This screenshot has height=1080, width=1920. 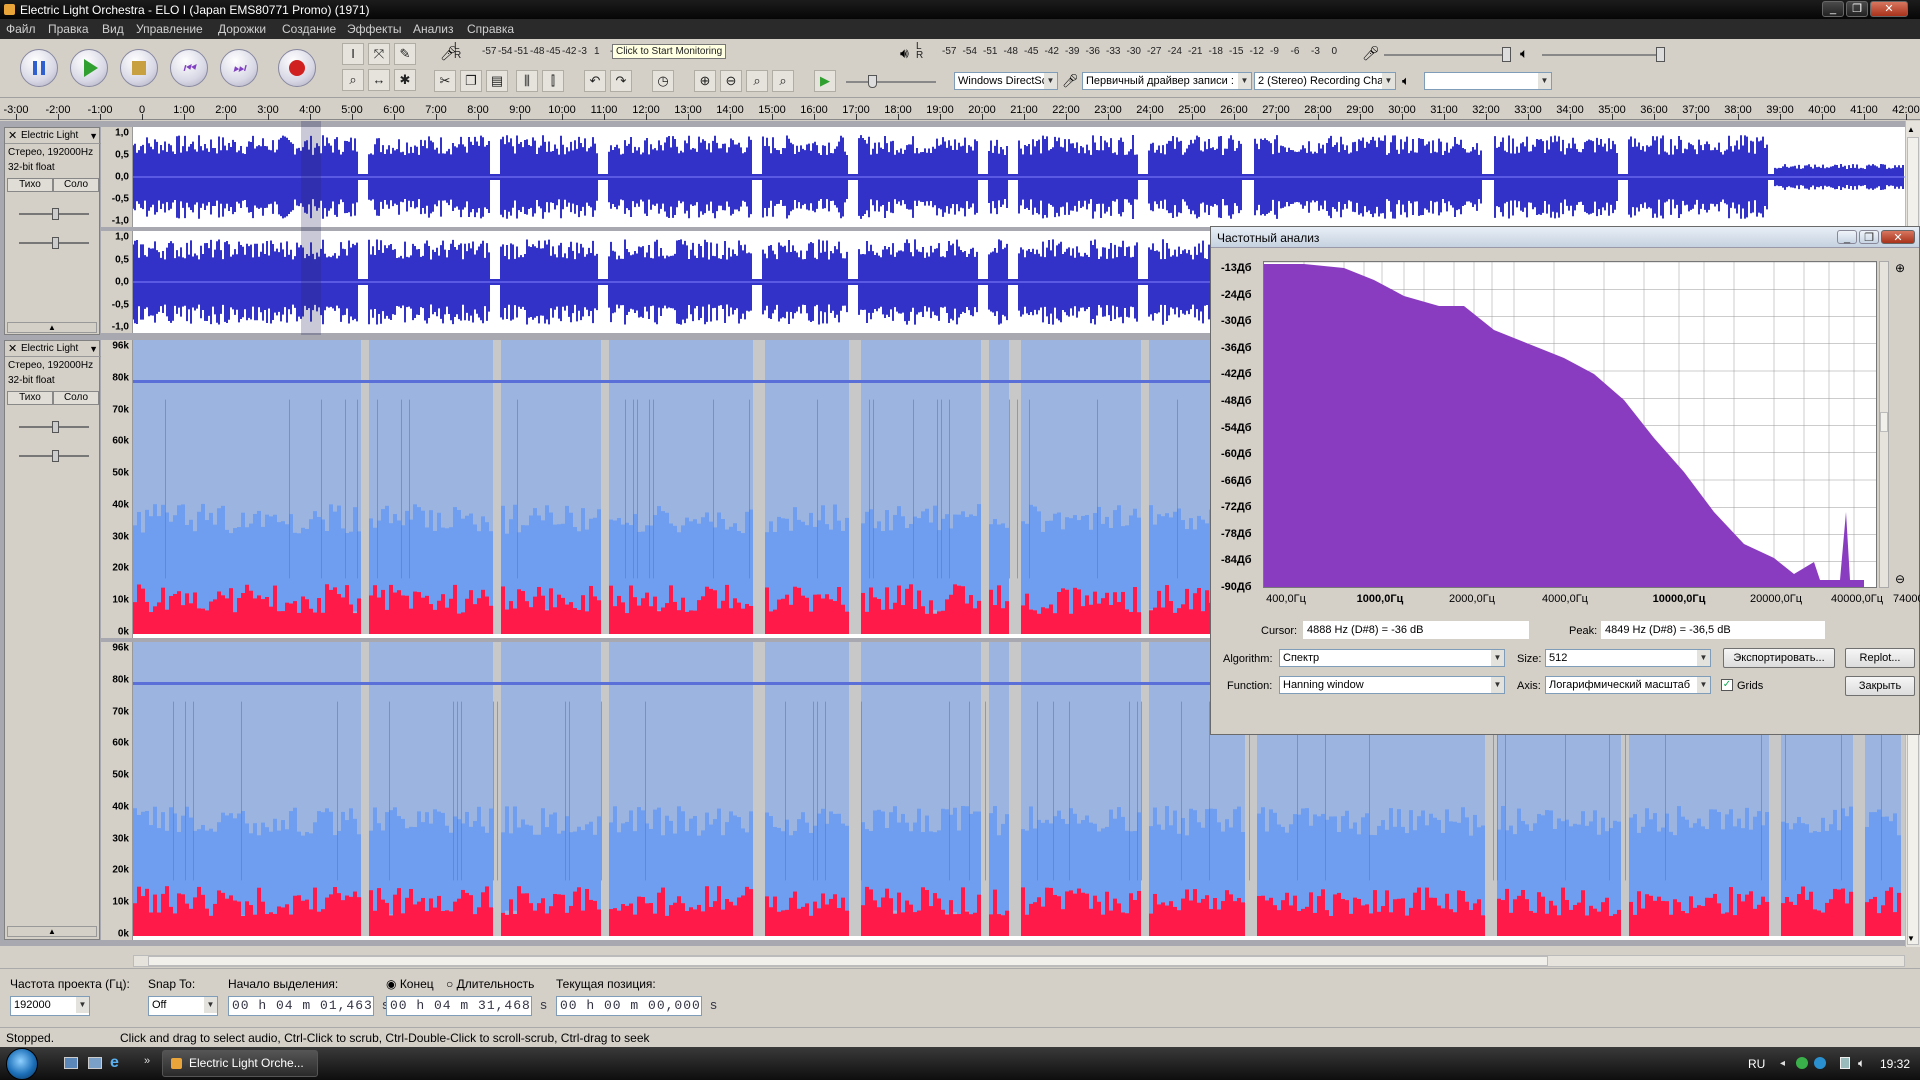 What do you see at coordinates (1727, 685) in the screenshot?
I see `grids-checkbox: ✓` at bounding box center [1727, 685].